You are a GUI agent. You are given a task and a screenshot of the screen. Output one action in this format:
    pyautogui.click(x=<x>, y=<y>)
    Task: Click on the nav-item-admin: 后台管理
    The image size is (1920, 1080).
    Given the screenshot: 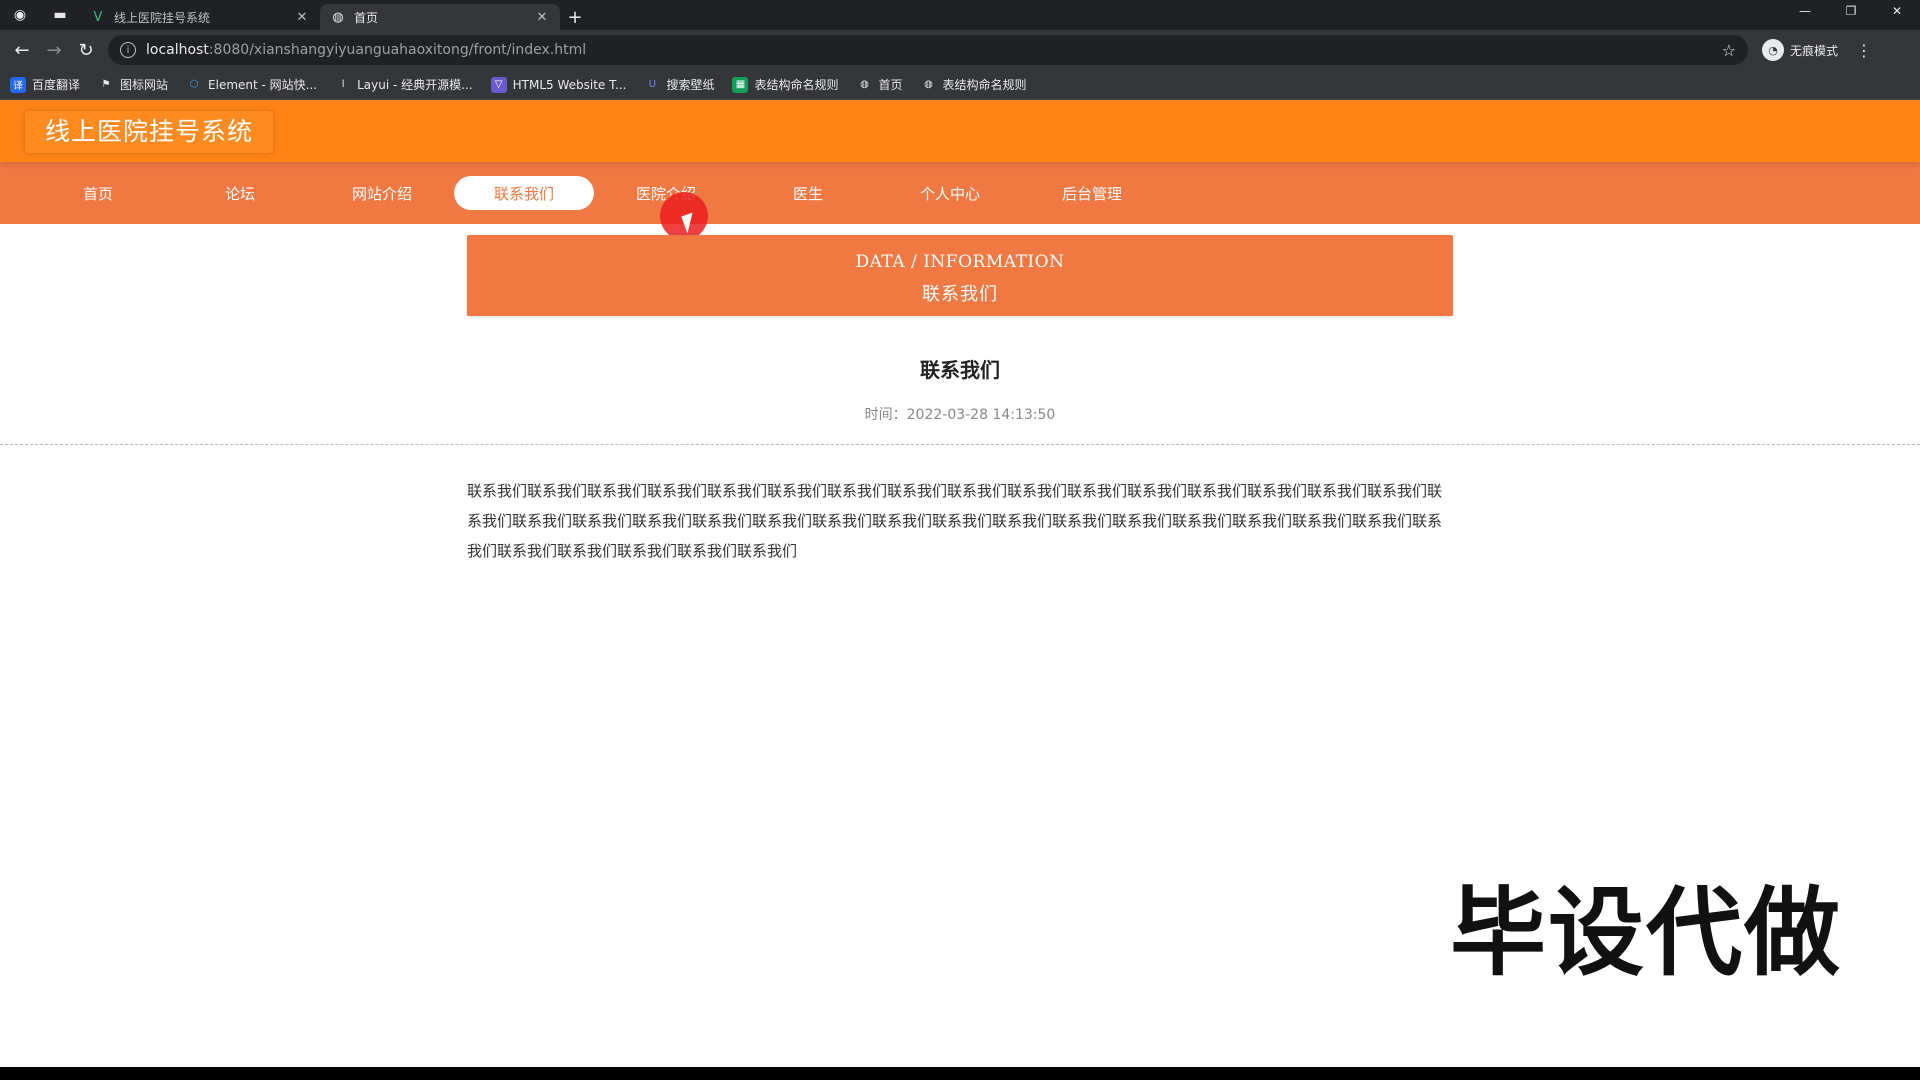 What is the action you would take?
    pyautogui.click(x=1092, y=193)
    